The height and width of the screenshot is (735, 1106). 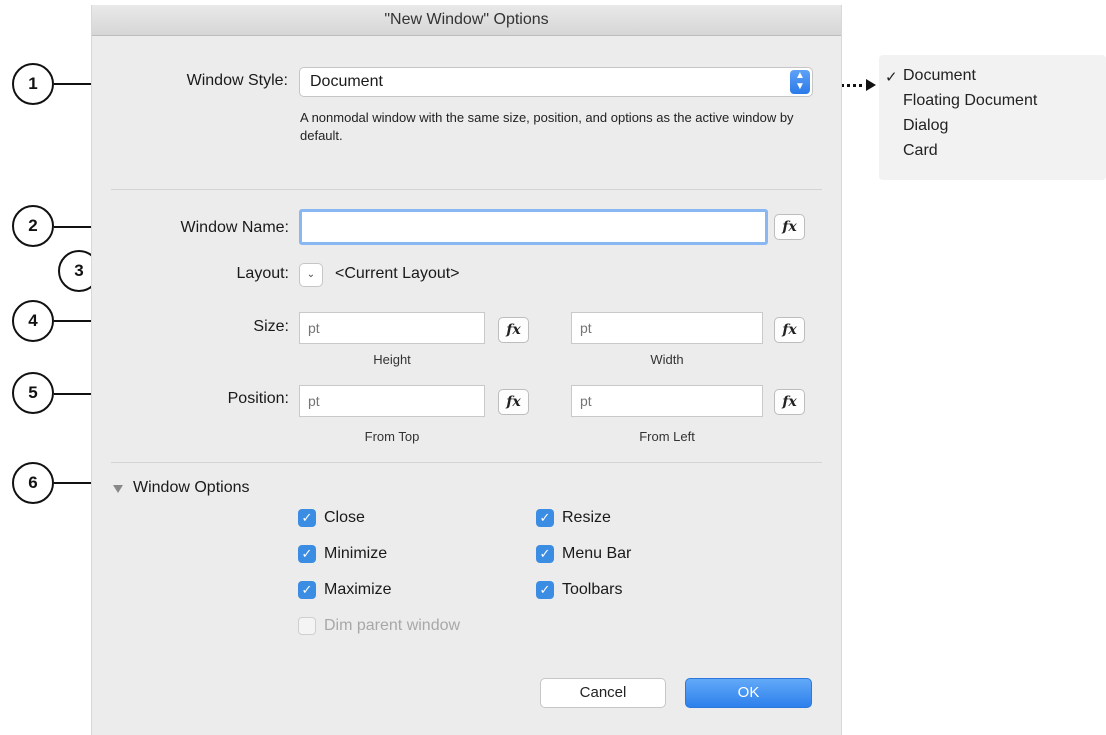 I want to click on window-name-label: Window Name:, so click(x=234, y=227).